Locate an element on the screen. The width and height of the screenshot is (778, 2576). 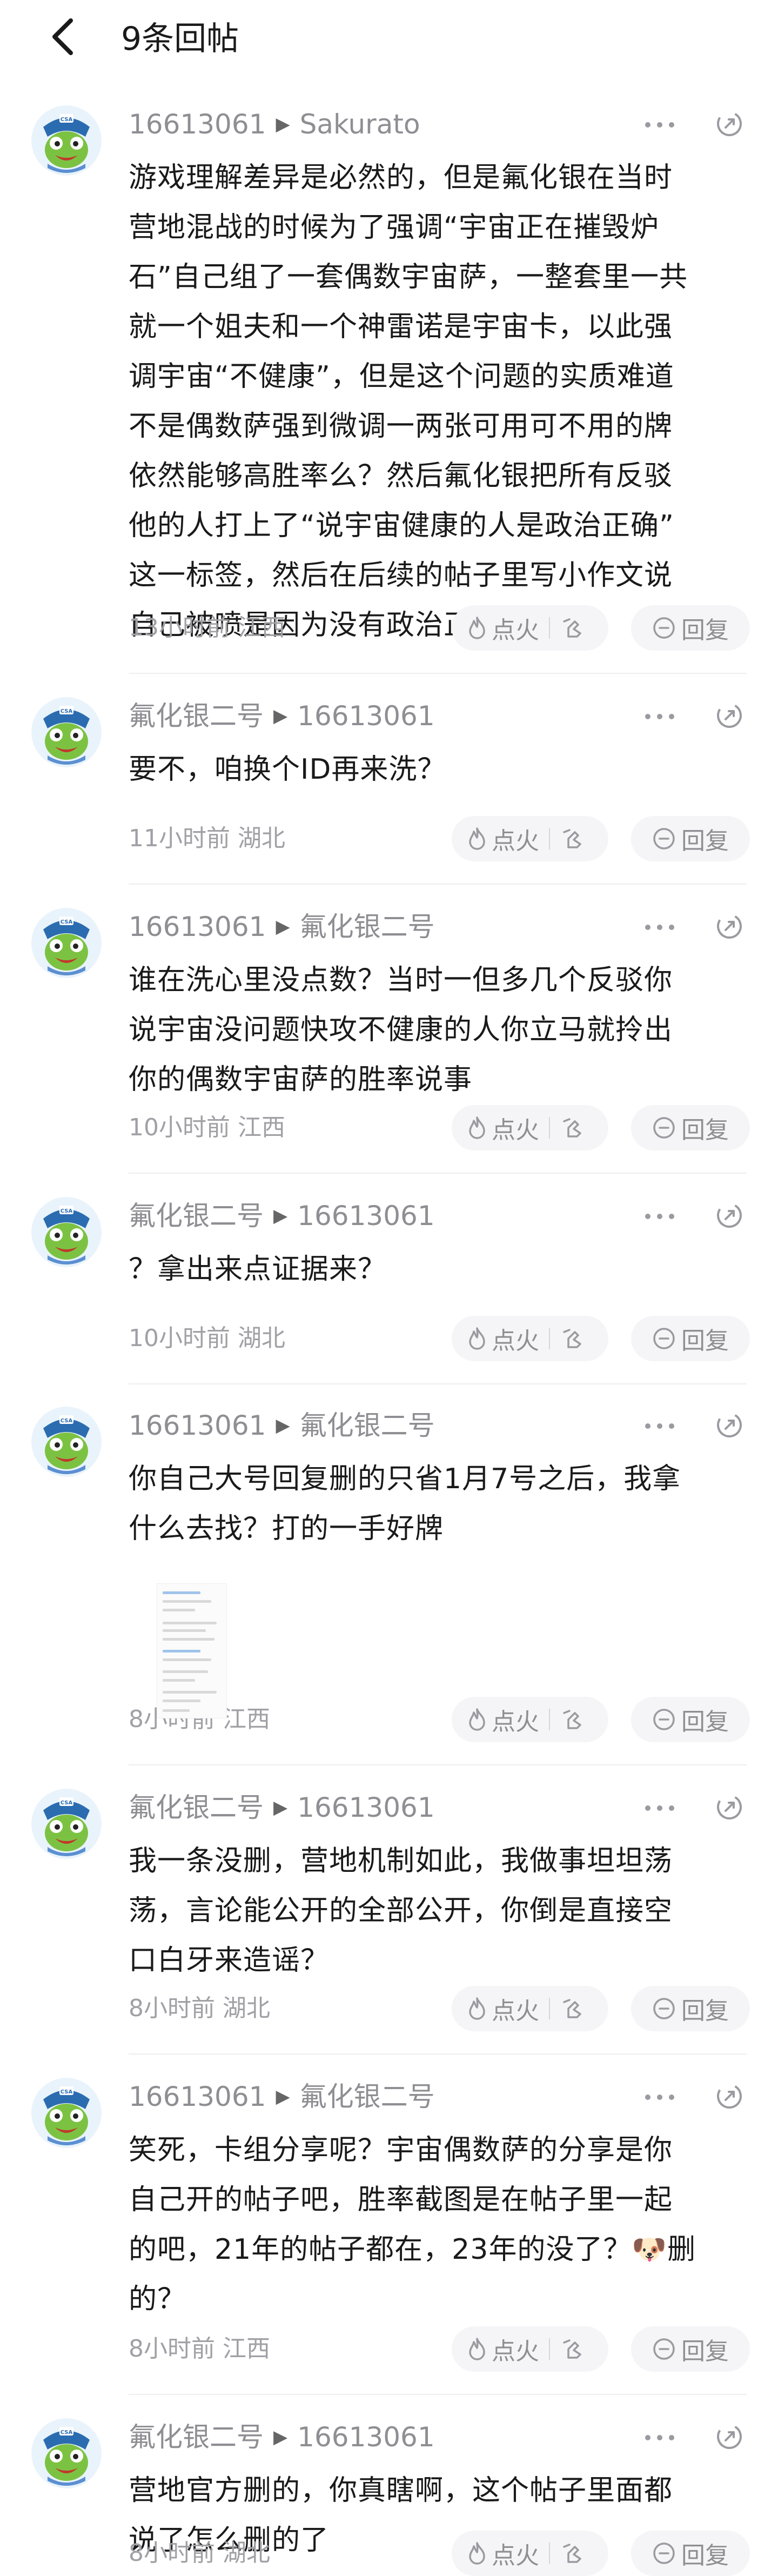
share-icon is located at coordinates (729, 2096).